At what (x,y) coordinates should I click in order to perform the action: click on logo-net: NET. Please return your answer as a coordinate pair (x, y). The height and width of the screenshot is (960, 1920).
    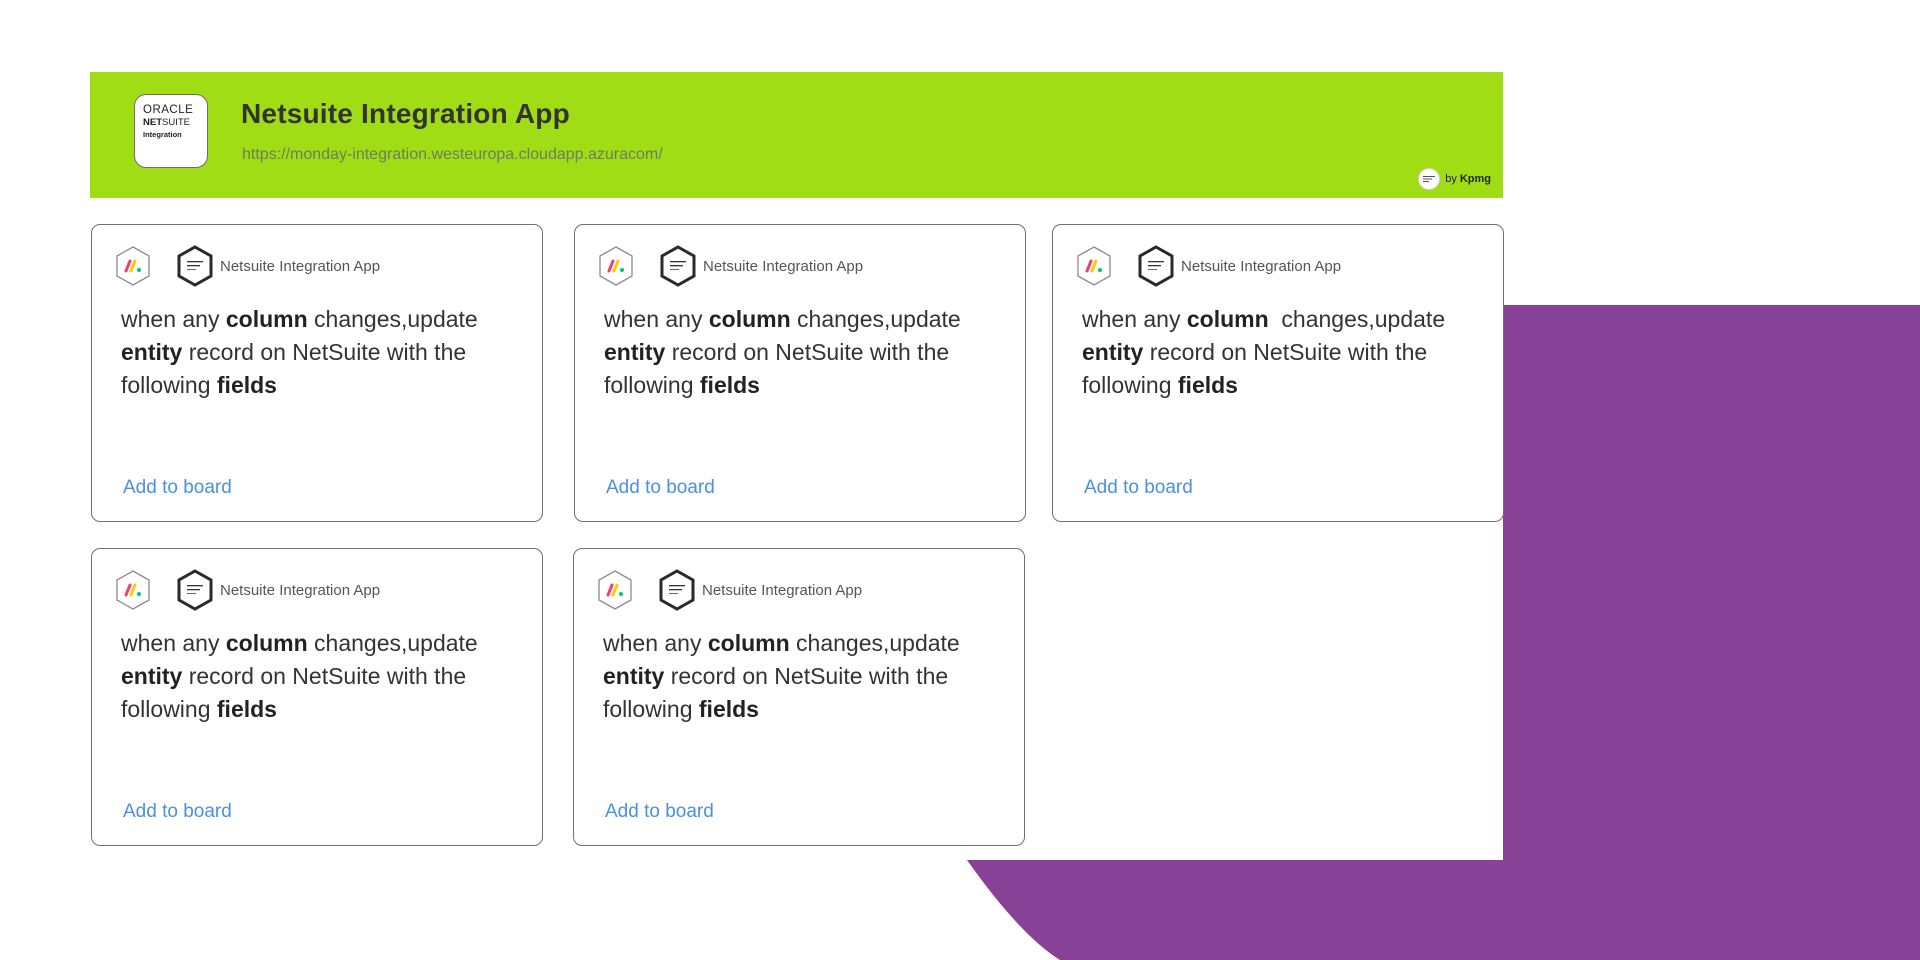
    Looking at the image, I should click on (152, 122).